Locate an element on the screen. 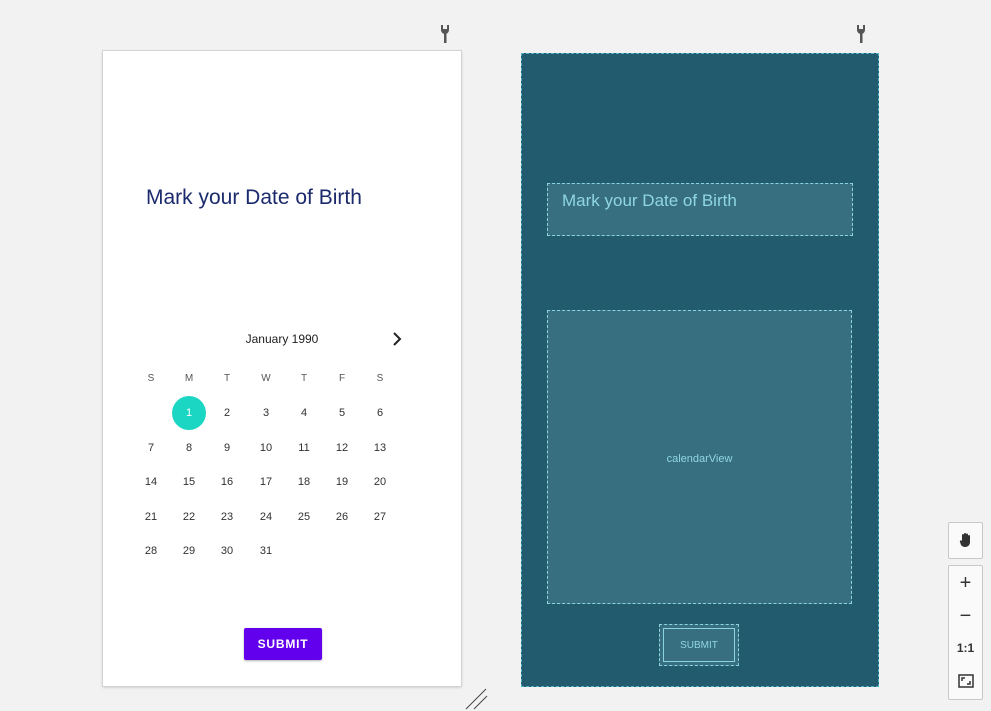  calendar-day: 10 is located at coordinates (266, 448).